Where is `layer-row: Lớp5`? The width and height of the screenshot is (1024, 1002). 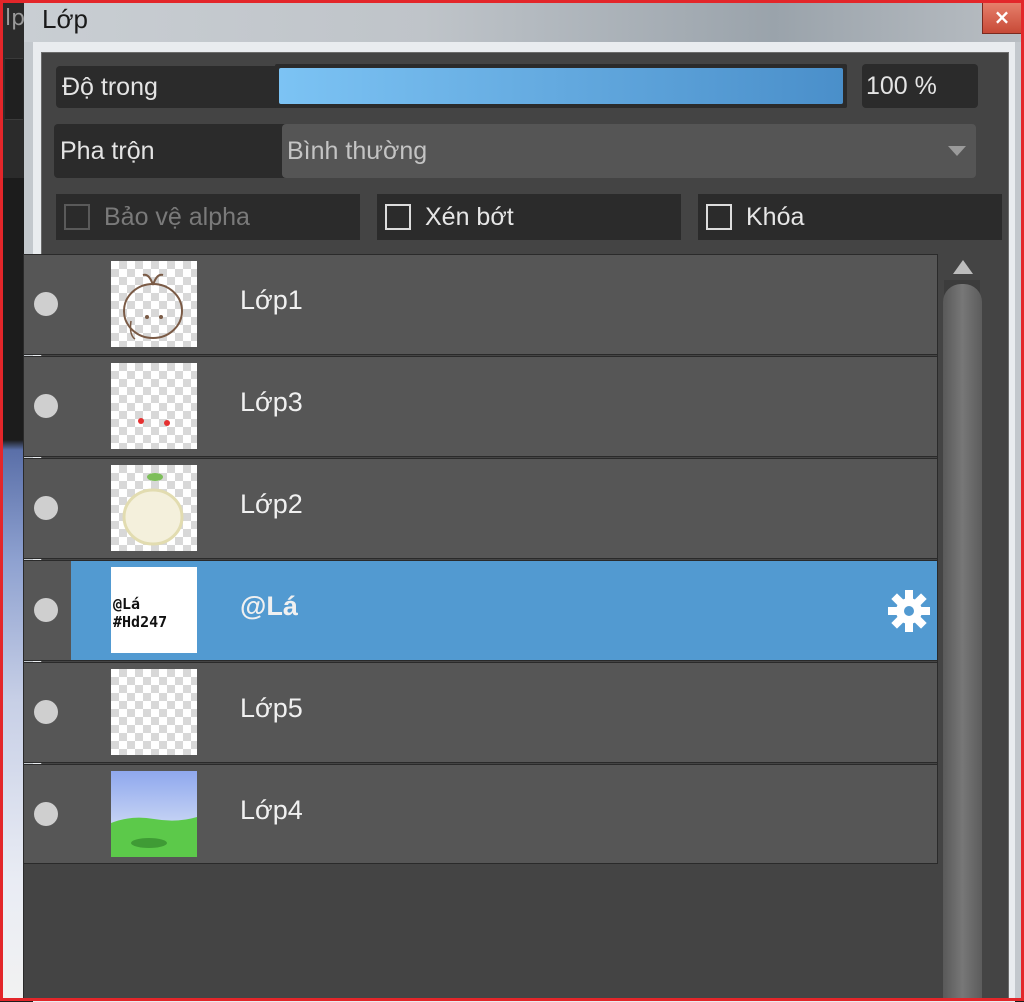 layer-row: Lớp5 is located at coordinates (480, 712).